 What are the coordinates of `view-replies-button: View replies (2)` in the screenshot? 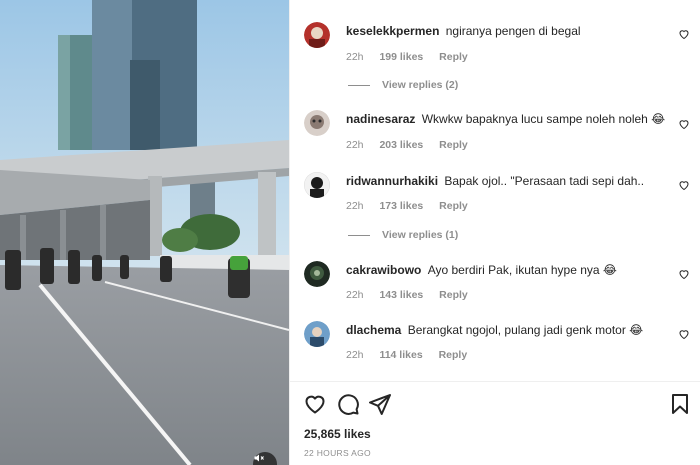 It's located at (403, 85).